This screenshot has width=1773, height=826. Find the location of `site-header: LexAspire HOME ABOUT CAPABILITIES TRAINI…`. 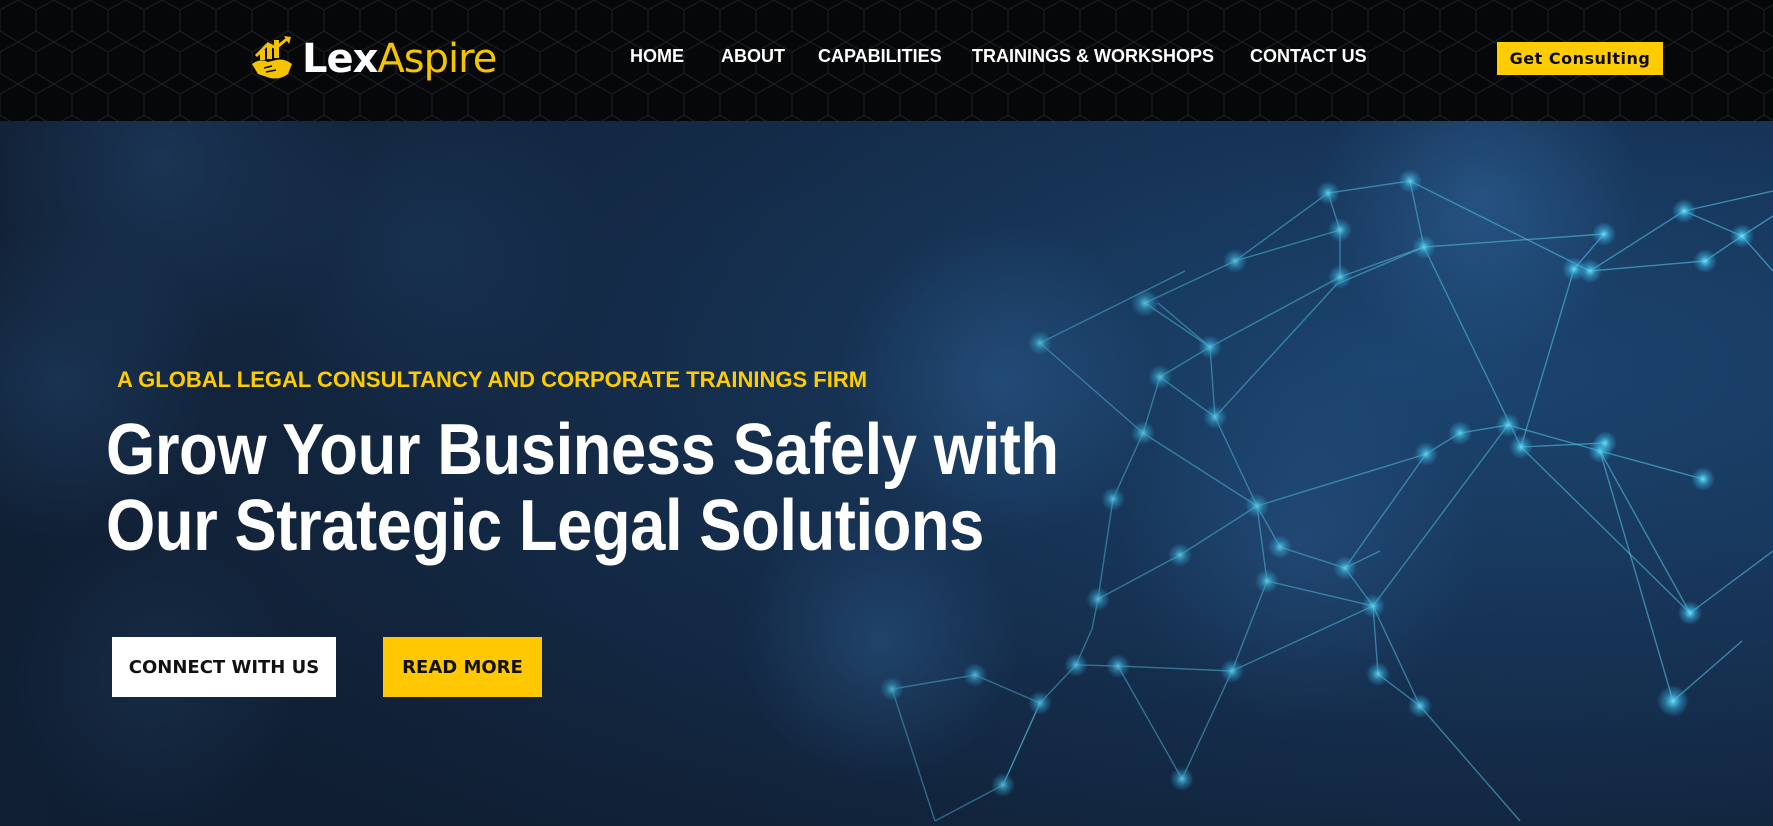

site-header: LexAspire HOME ABOUT CAPABILITIES TRAINI… is located at coordinates (886, 60).